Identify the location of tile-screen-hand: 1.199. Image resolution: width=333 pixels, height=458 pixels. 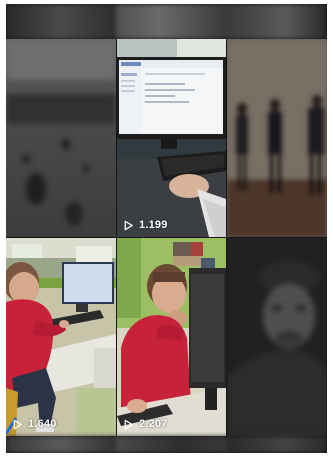
(171, 138).